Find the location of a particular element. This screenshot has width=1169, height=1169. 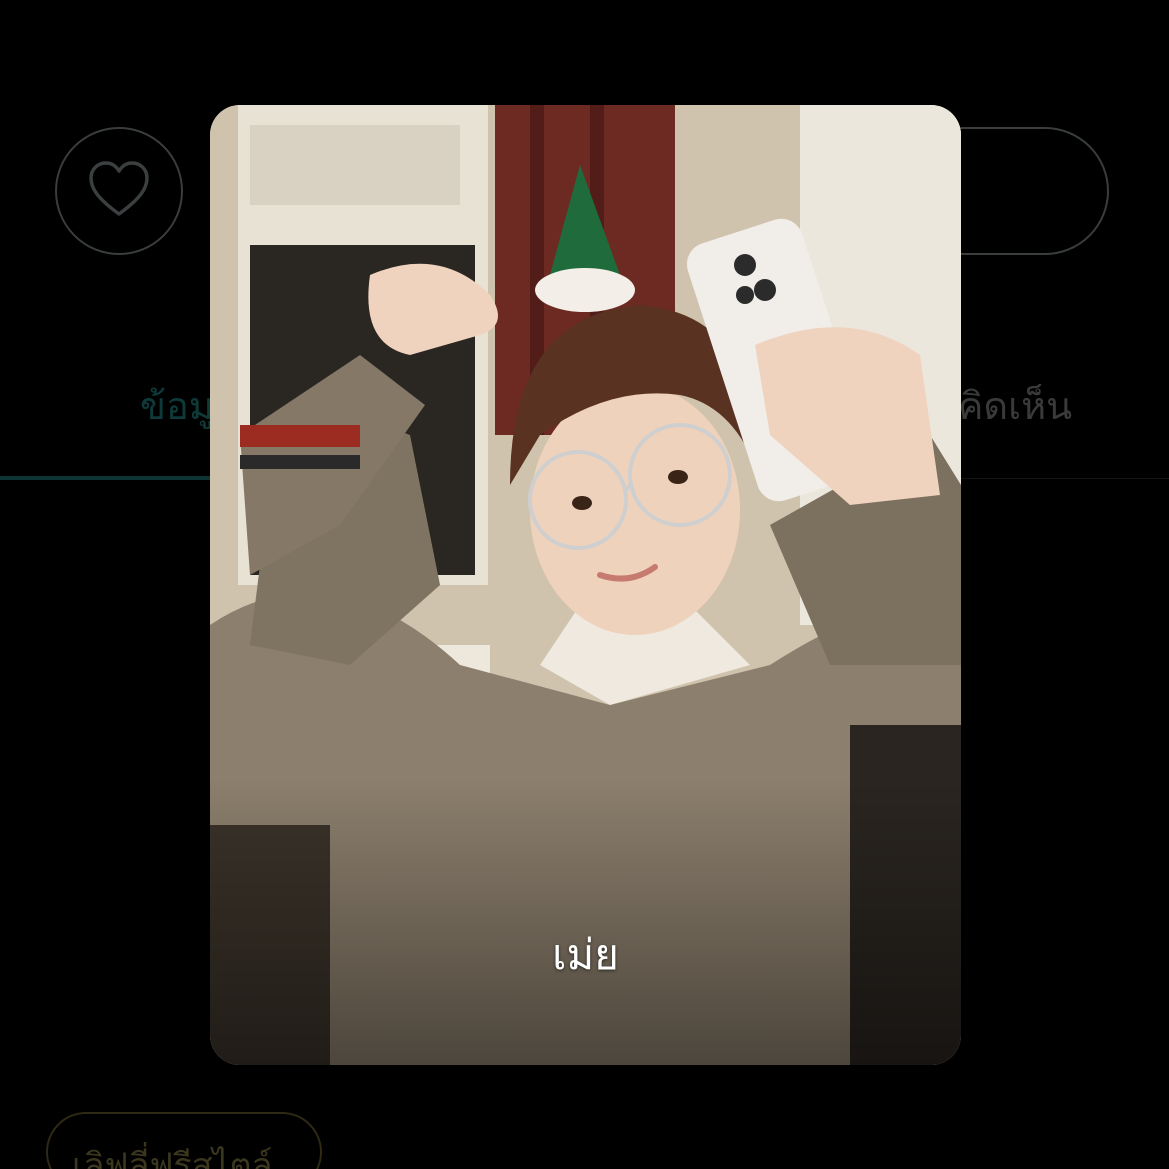

tab-comments: คิดเห็น is located at coordinates (1015, 406).